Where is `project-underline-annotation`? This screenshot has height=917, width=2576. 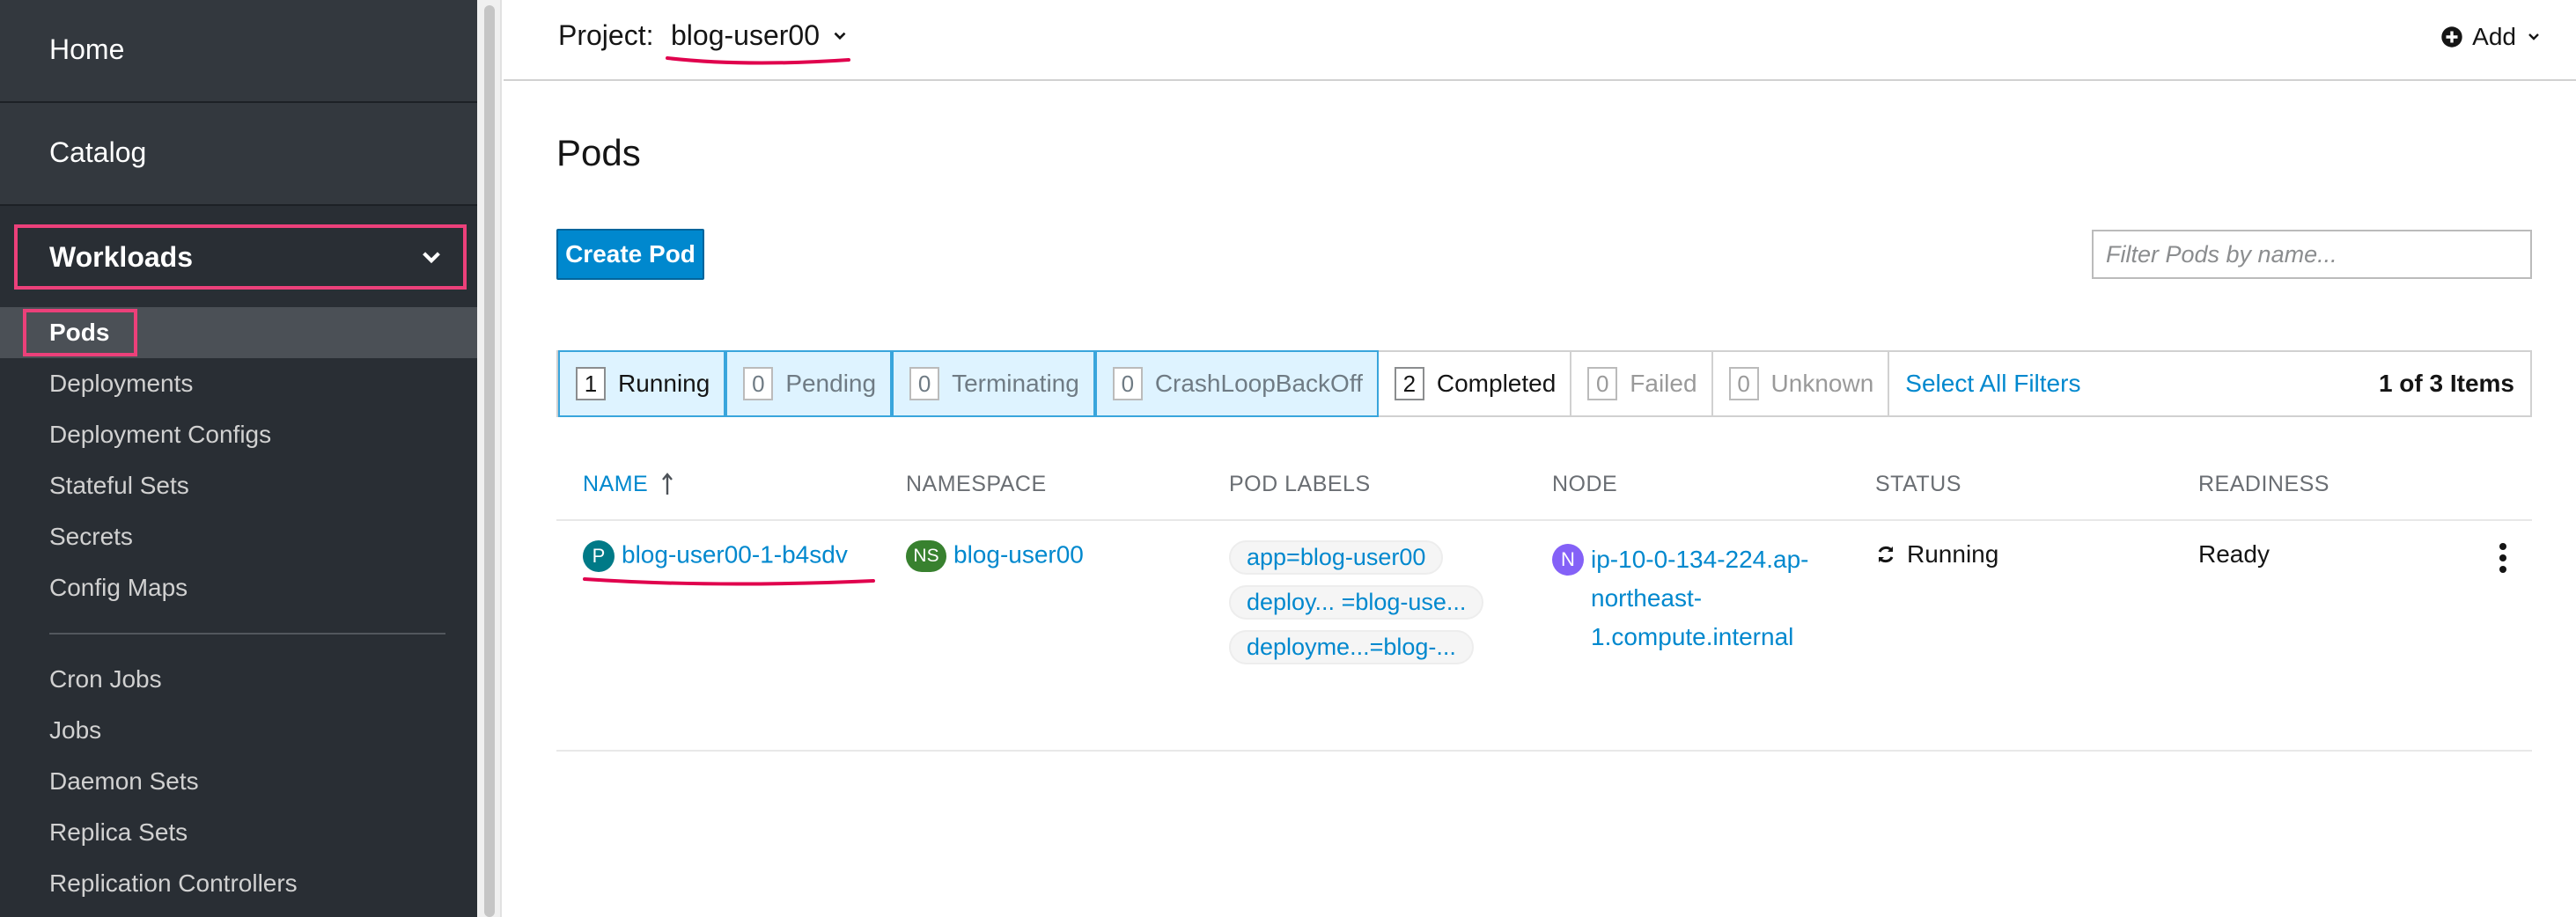 project-underline-annotation is located at coordinates (758, 60).